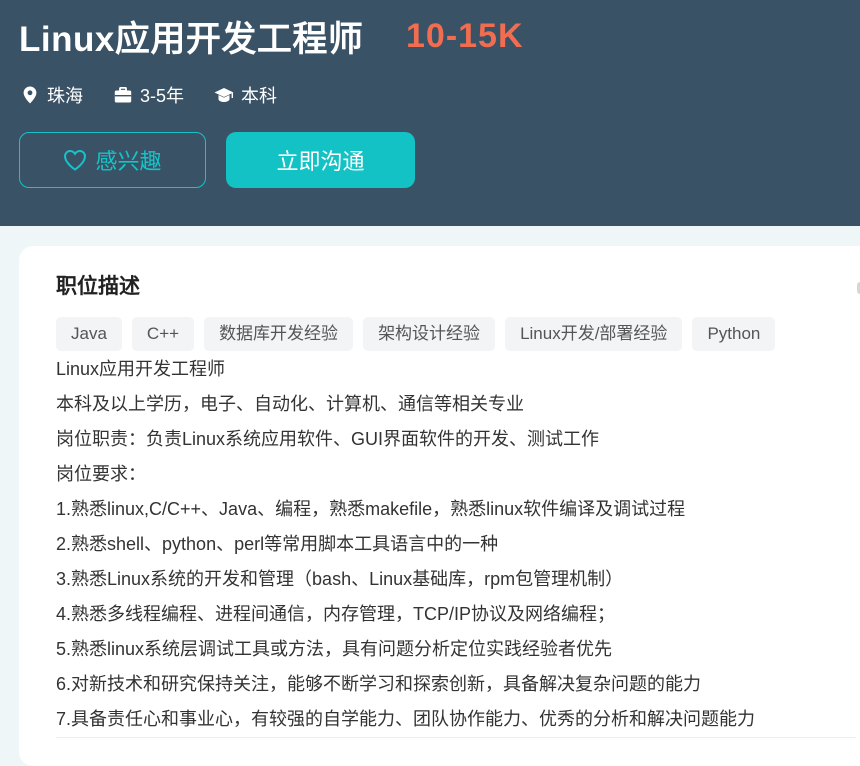  What do you see at coordinates (141, 369) in the screenshot?
I see `description-line: Linux应用开发工程师` at bounding box center [141, 369].